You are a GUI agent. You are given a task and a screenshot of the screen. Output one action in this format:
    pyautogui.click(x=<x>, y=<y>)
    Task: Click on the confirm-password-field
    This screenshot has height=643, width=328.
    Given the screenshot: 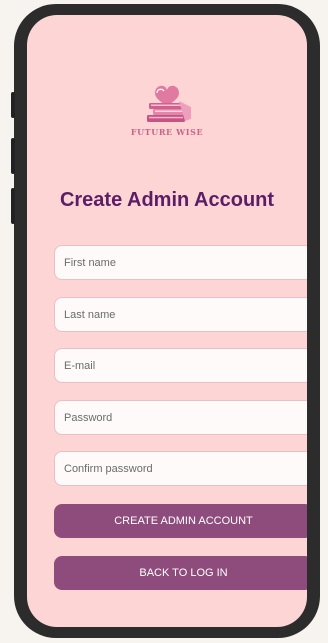 What is the action you would take?
    pyautogui.click(x=180, y=468)
    